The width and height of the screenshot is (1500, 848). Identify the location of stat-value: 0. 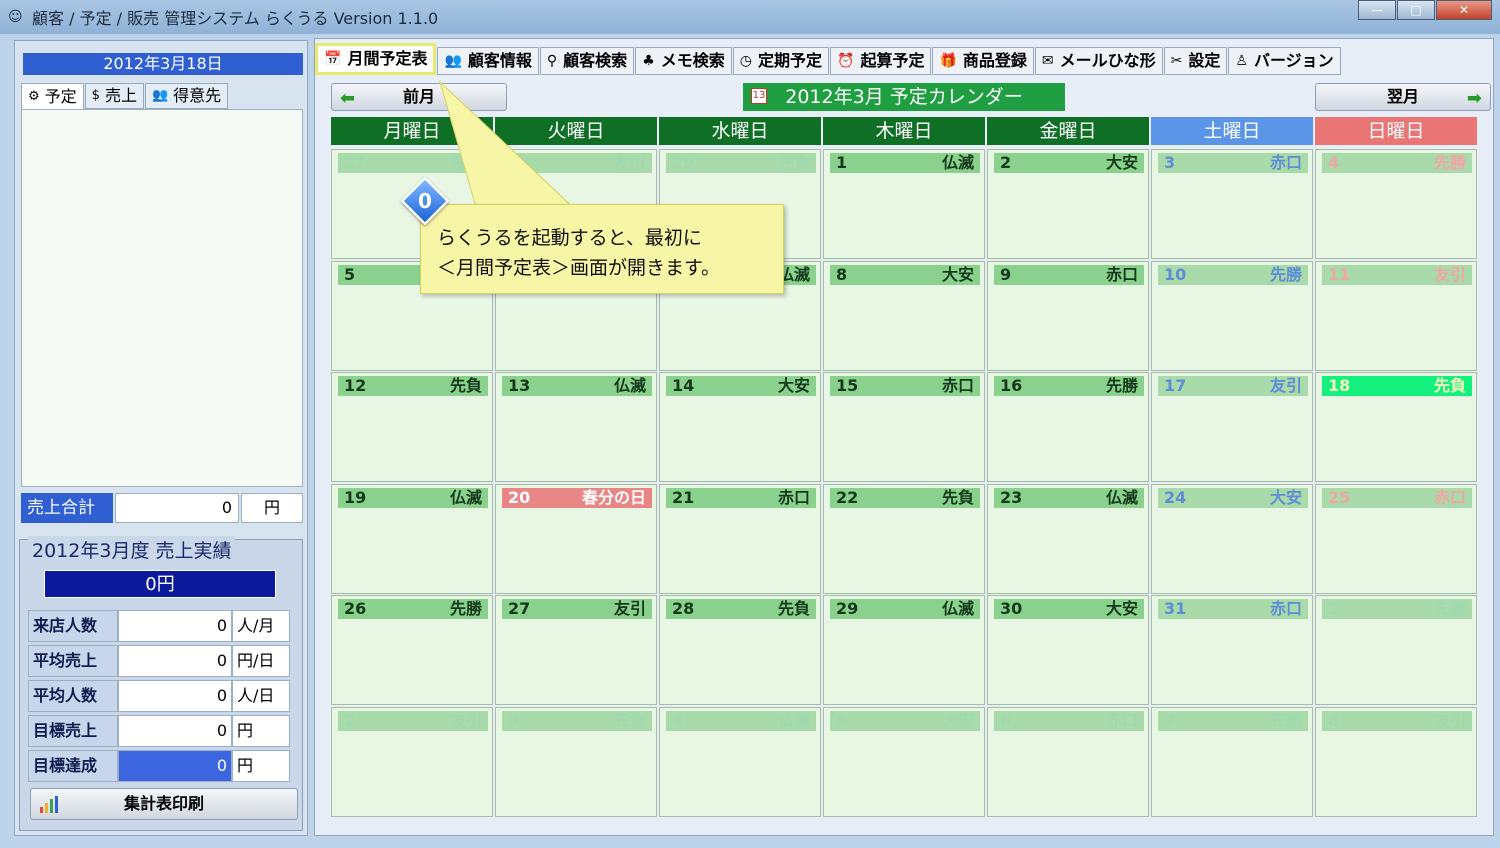
(175, 731).